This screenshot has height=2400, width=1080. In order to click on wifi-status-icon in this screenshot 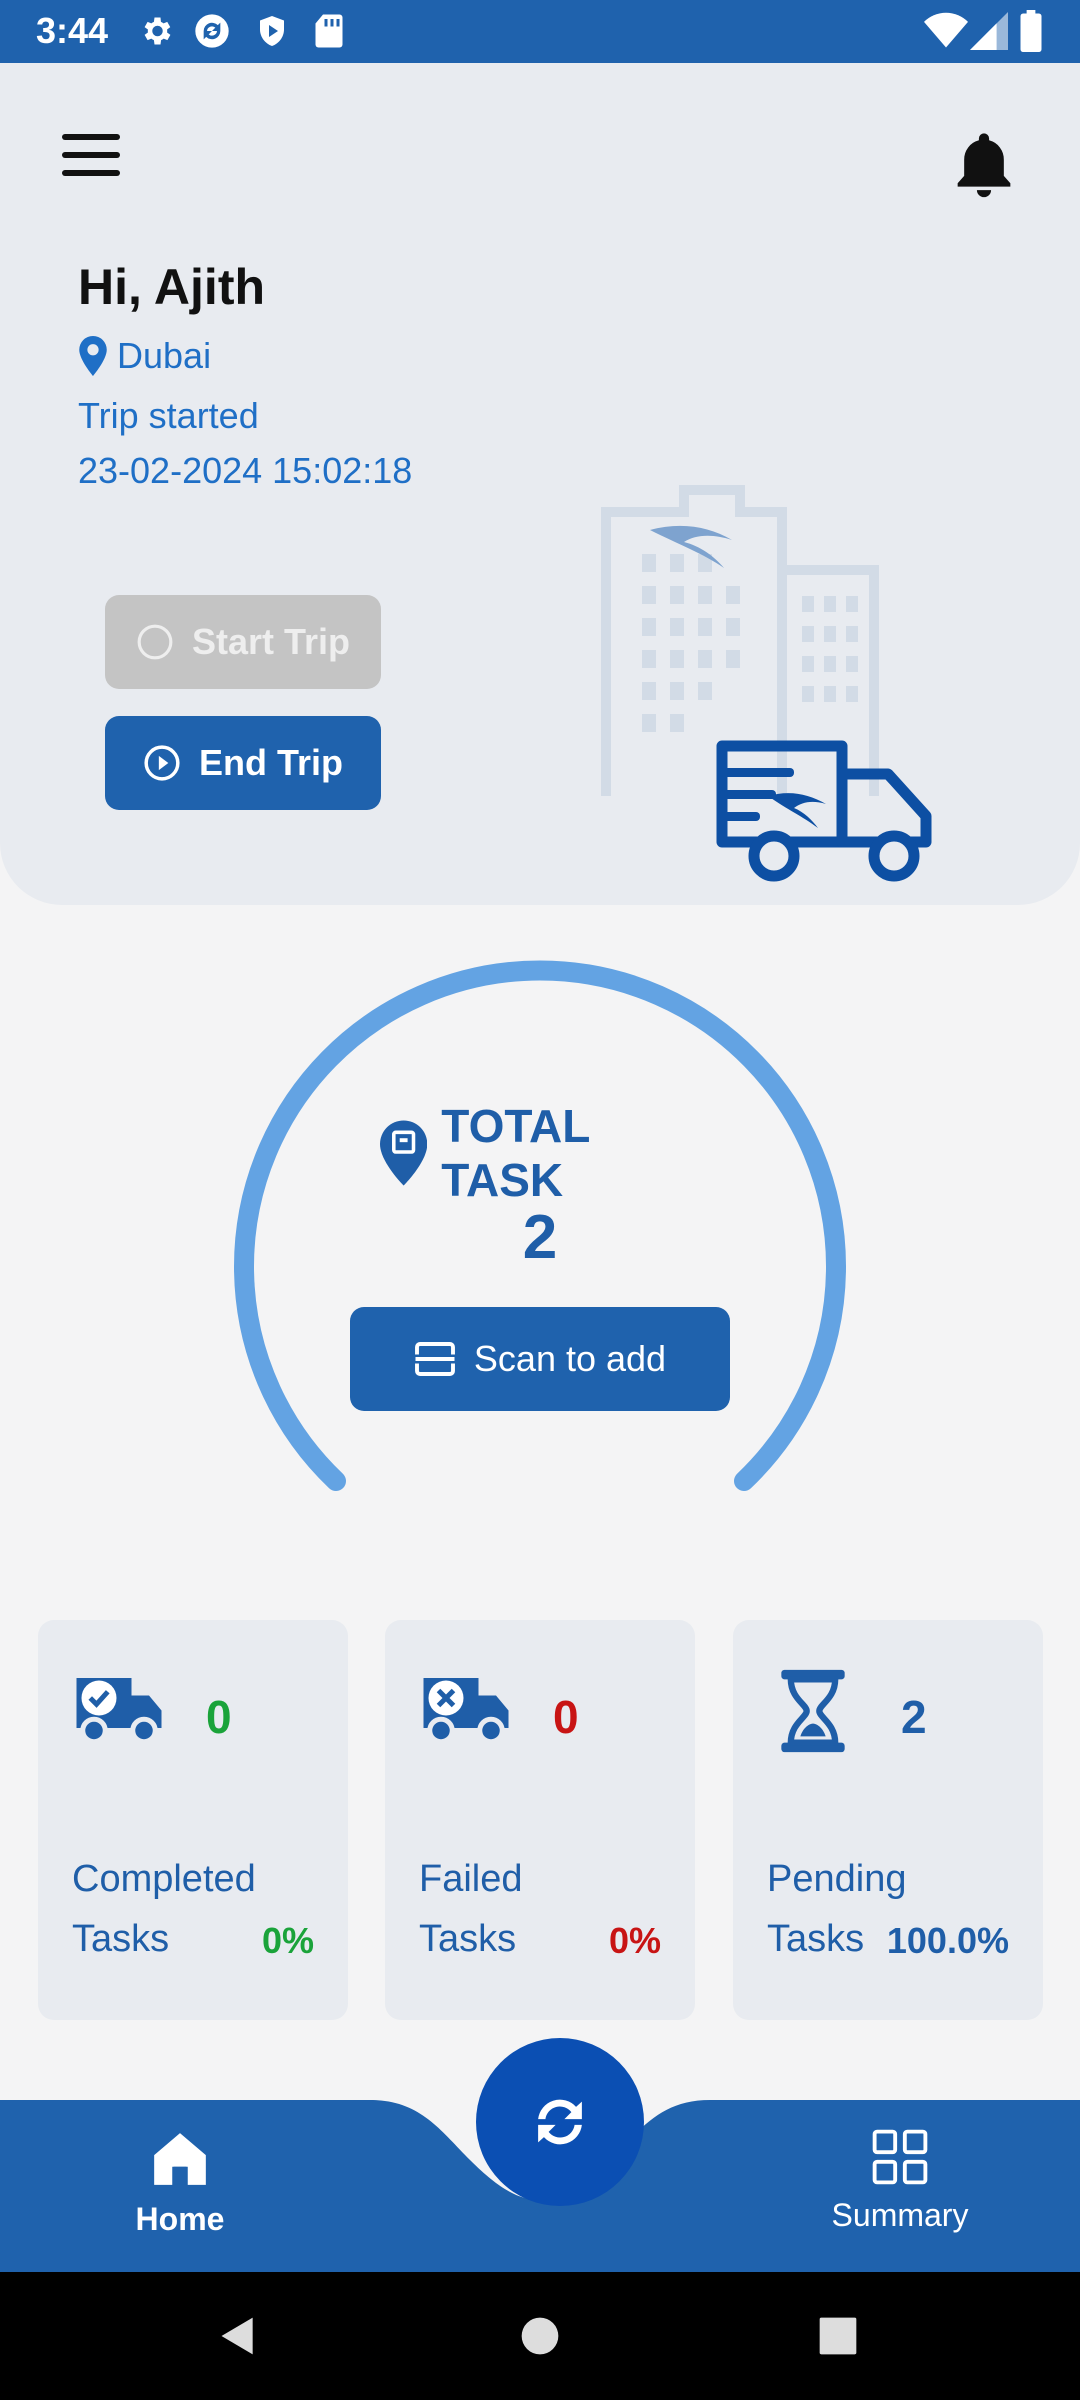, I will do `click(946, 30)`.